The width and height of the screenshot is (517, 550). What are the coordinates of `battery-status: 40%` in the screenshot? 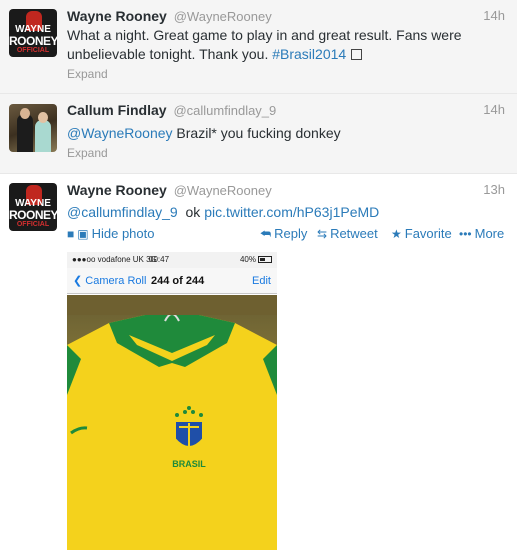 It's located at (256, 260).